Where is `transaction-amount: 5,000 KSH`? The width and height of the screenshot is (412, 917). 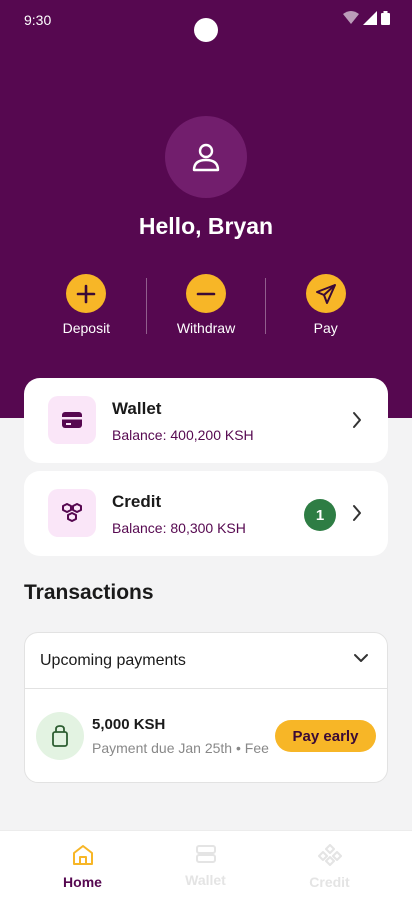
transaction-amount: 5,000 KSH is located at coordinates (129, 724).